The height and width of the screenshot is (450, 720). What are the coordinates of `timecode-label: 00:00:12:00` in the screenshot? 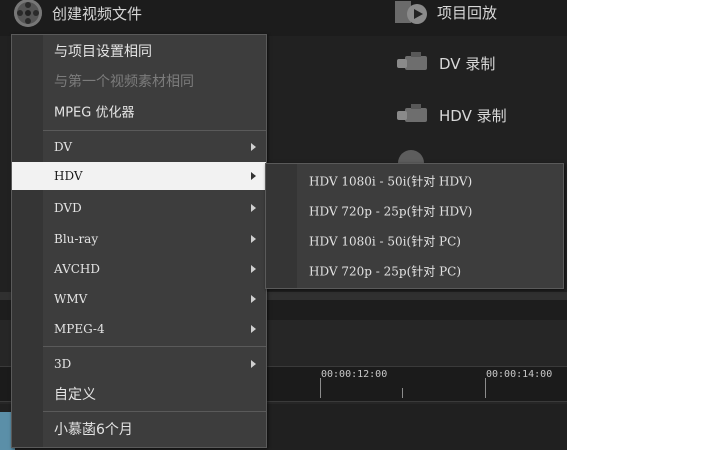 It's located at (354, 374).